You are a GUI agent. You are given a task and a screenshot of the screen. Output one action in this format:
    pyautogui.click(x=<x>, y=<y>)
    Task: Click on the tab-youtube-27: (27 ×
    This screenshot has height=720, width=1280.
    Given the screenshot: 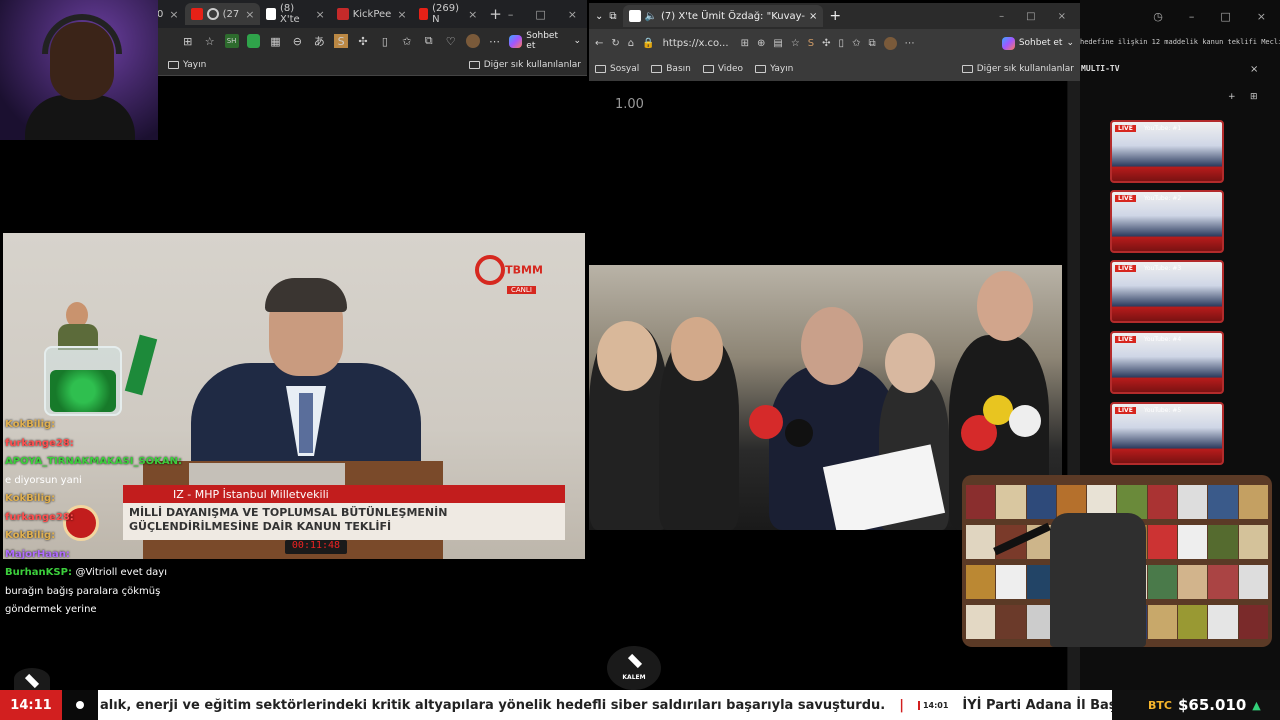 What is the action you would take?
    pyautogui.click(x=222, y=14)
    